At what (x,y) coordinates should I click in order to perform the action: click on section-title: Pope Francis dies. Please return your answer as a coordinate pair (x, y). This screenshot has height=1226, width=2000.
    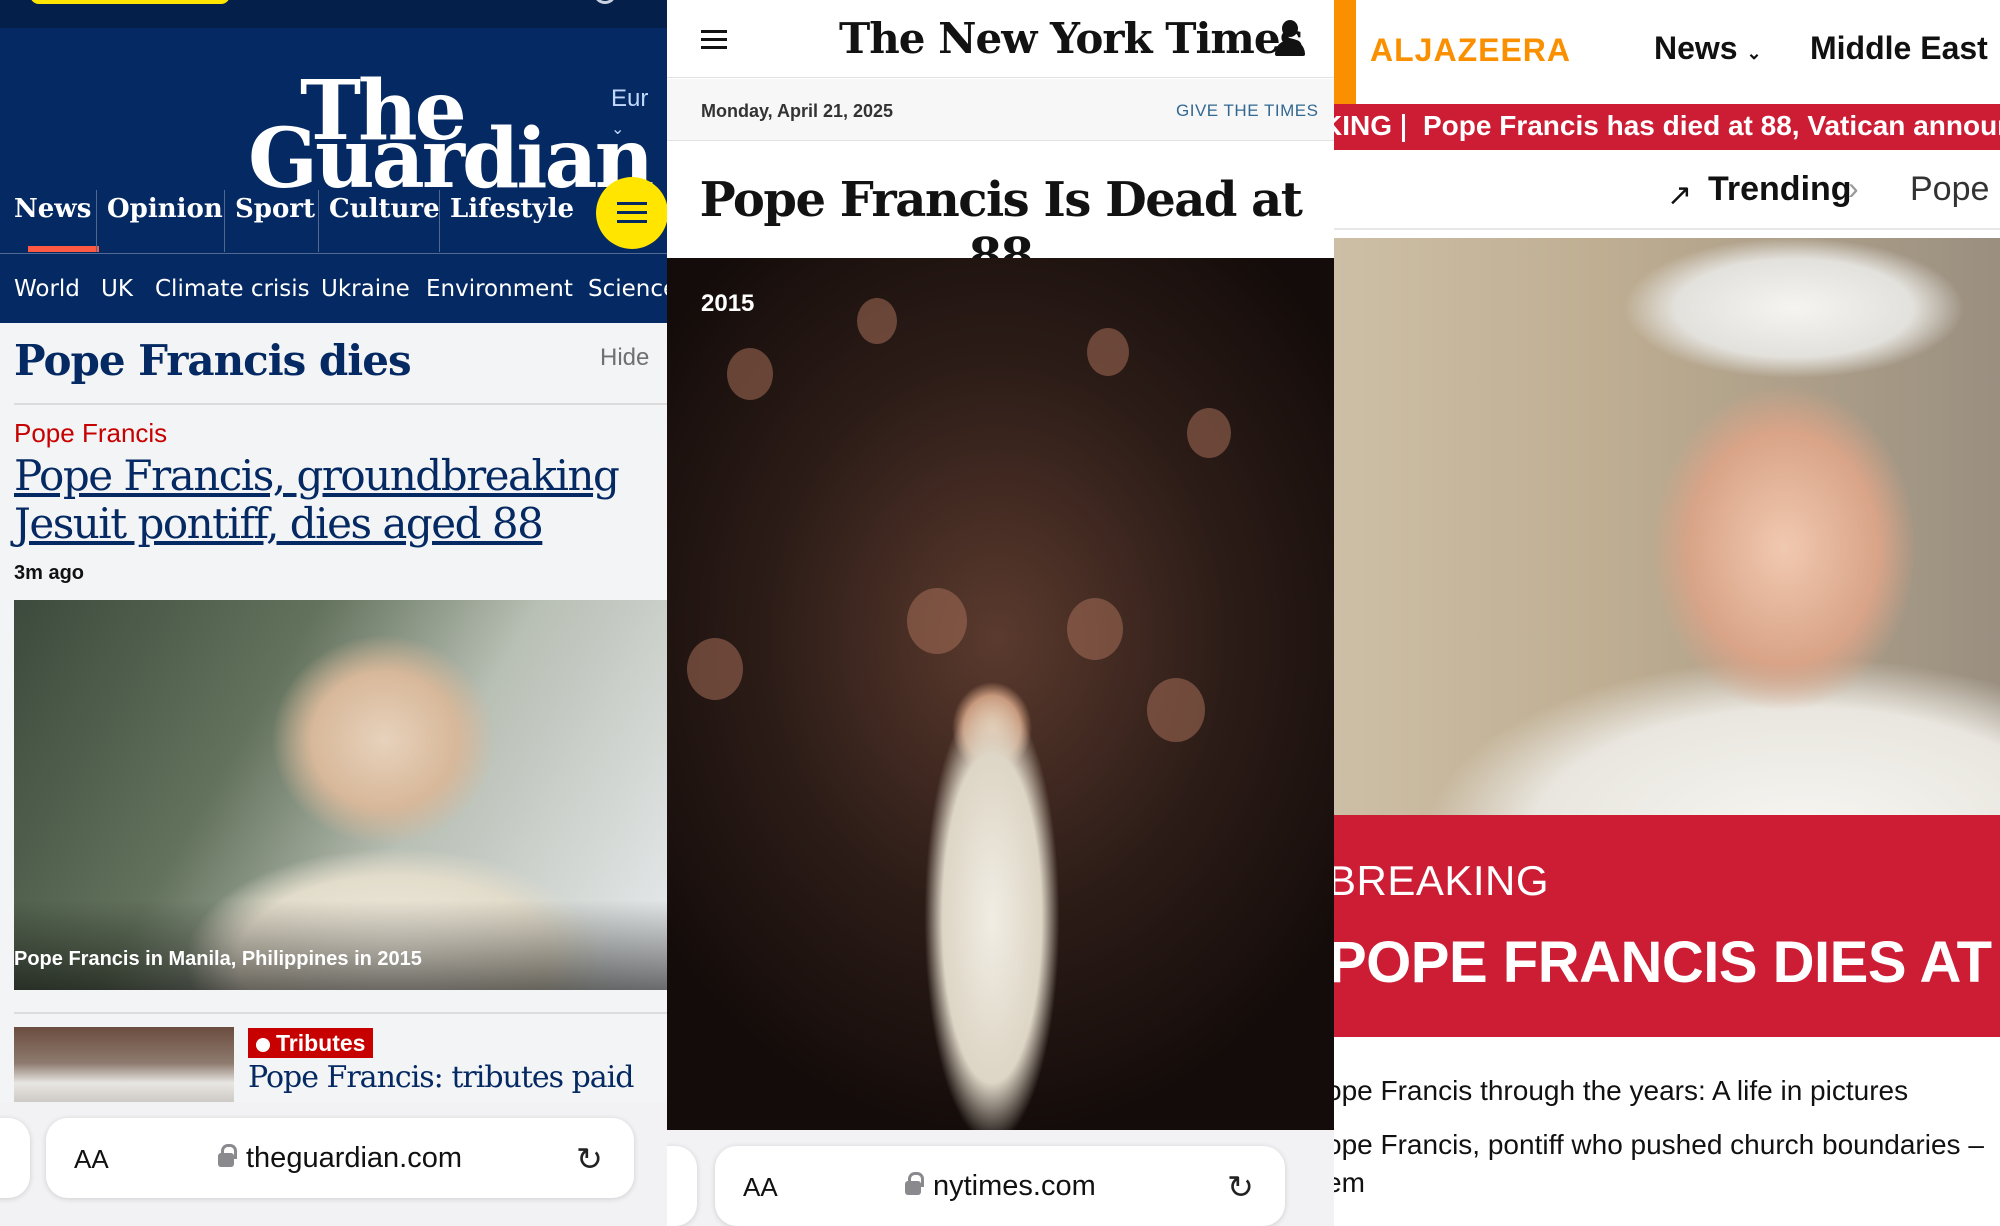
    Looking at the image, I should click on (213, 360).